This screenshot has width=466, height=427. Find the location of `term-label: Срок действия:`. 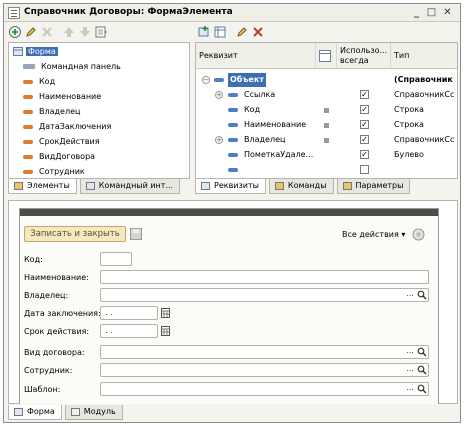

term-label: Срок действия: is located at coordinates (57, 331).